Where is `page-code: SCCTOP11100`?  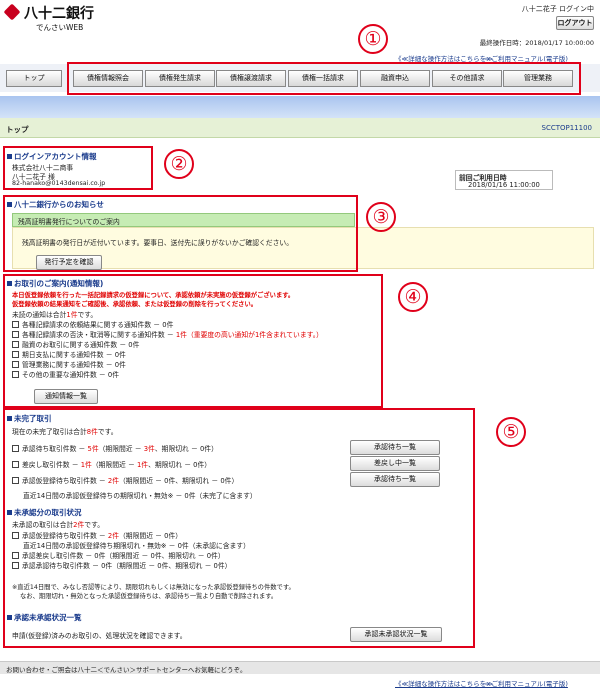 page-code: SCCTOP11100 is located at coordinates (567, 128).